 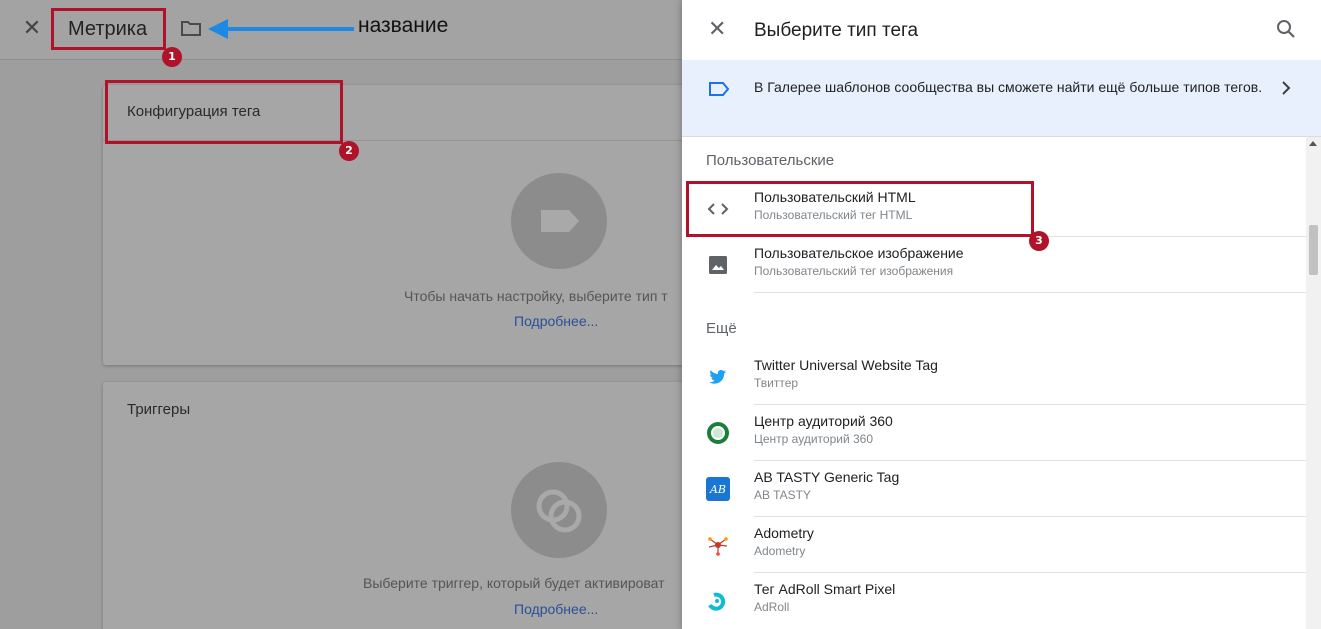 I want to click on adometry-icon, so click(x=718, y=545).